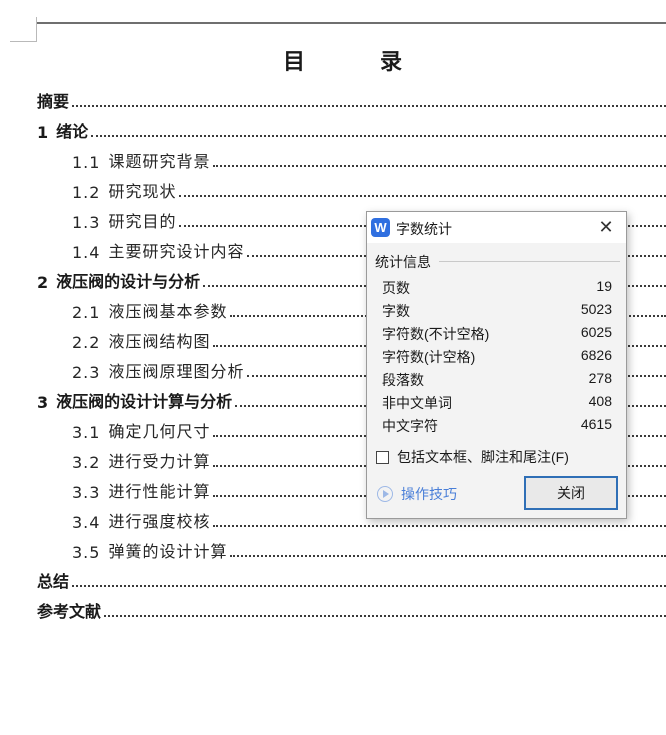  What do you see at coordinates (351, 130) in the screenshot?
I see `toc-entry: 1 绪论` at bounding box center [351, 130].